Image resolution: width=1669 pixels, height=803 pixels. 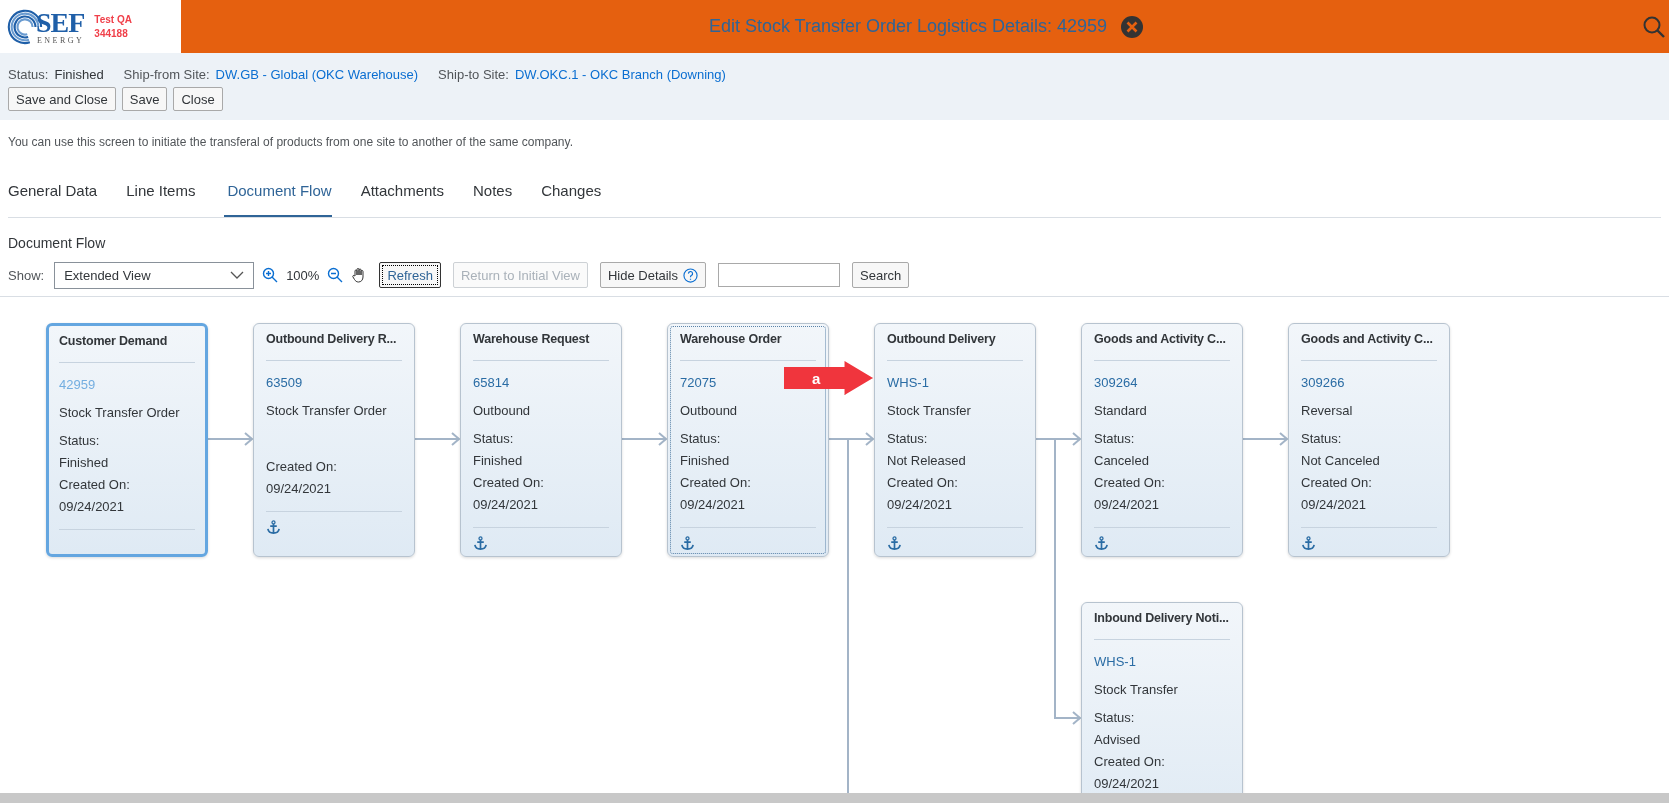 What do you see at coordinates (113, 19) in the screenshot?
I see `environment-label: Test QA` at bounding box center [113, 19].